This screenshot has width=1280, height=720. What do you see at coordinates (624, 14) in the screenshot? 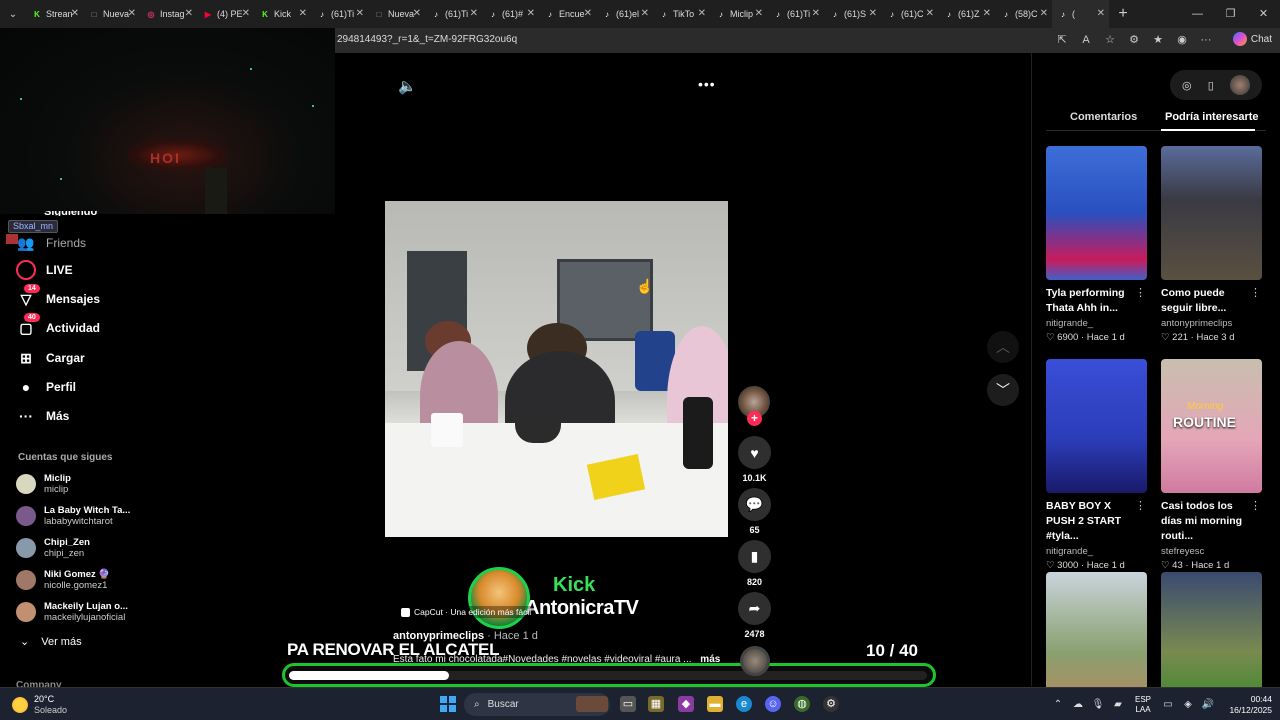
I see `browser-tab: ♪ (61)el ✕` at bounding box center [624, 14].